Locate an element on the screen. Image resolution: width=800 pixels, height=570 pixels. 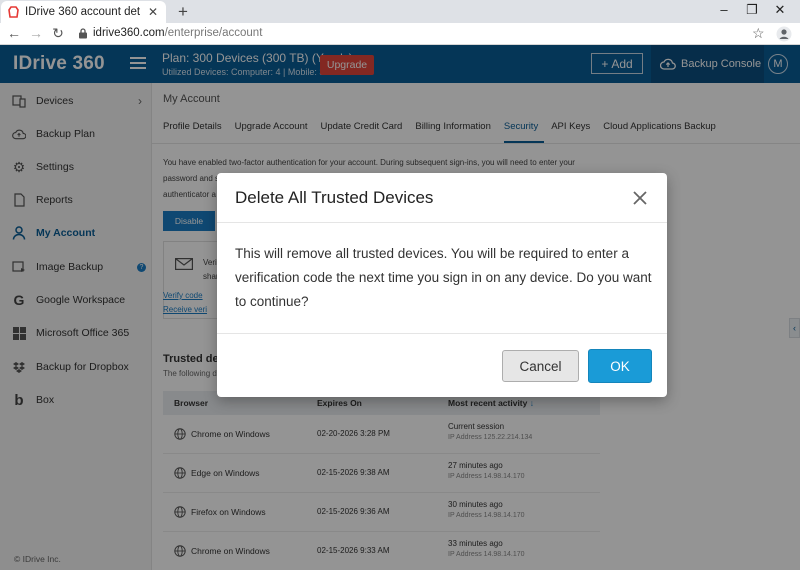
back-icon: ← is located at coordinates (14, 33).